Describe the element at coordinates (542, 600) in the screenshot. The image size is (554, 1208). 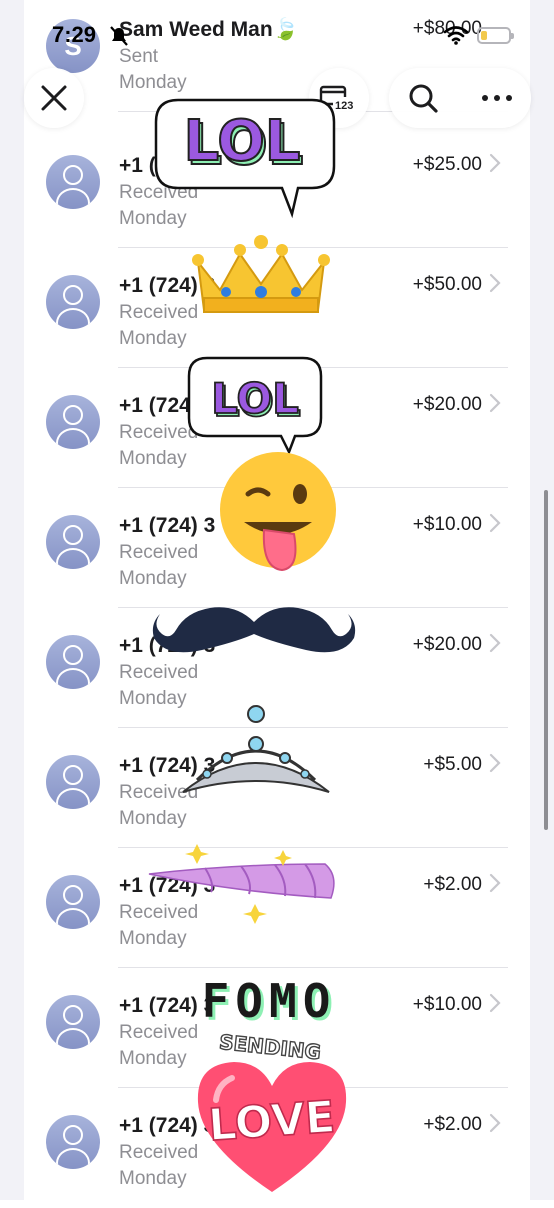
I see `right-gutter` at that location.